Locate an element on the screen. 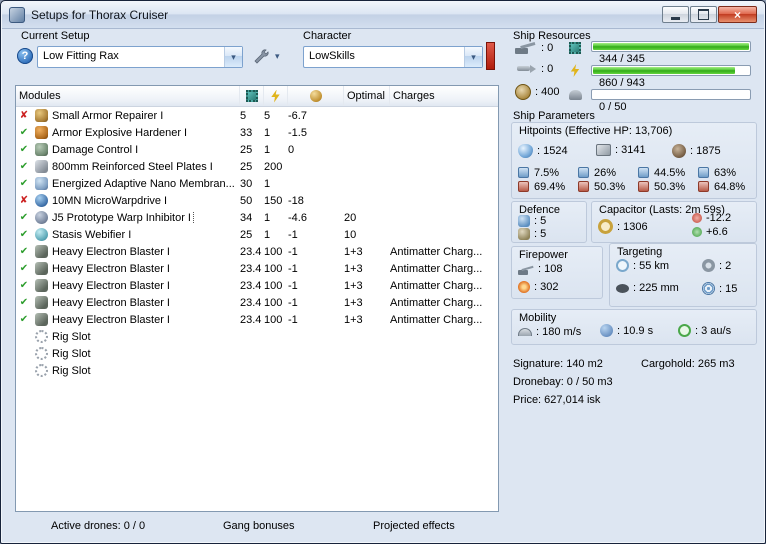 The height and width of the screenshot is (544, 766). armor-hp-icon is located at coordinates (603, 150).